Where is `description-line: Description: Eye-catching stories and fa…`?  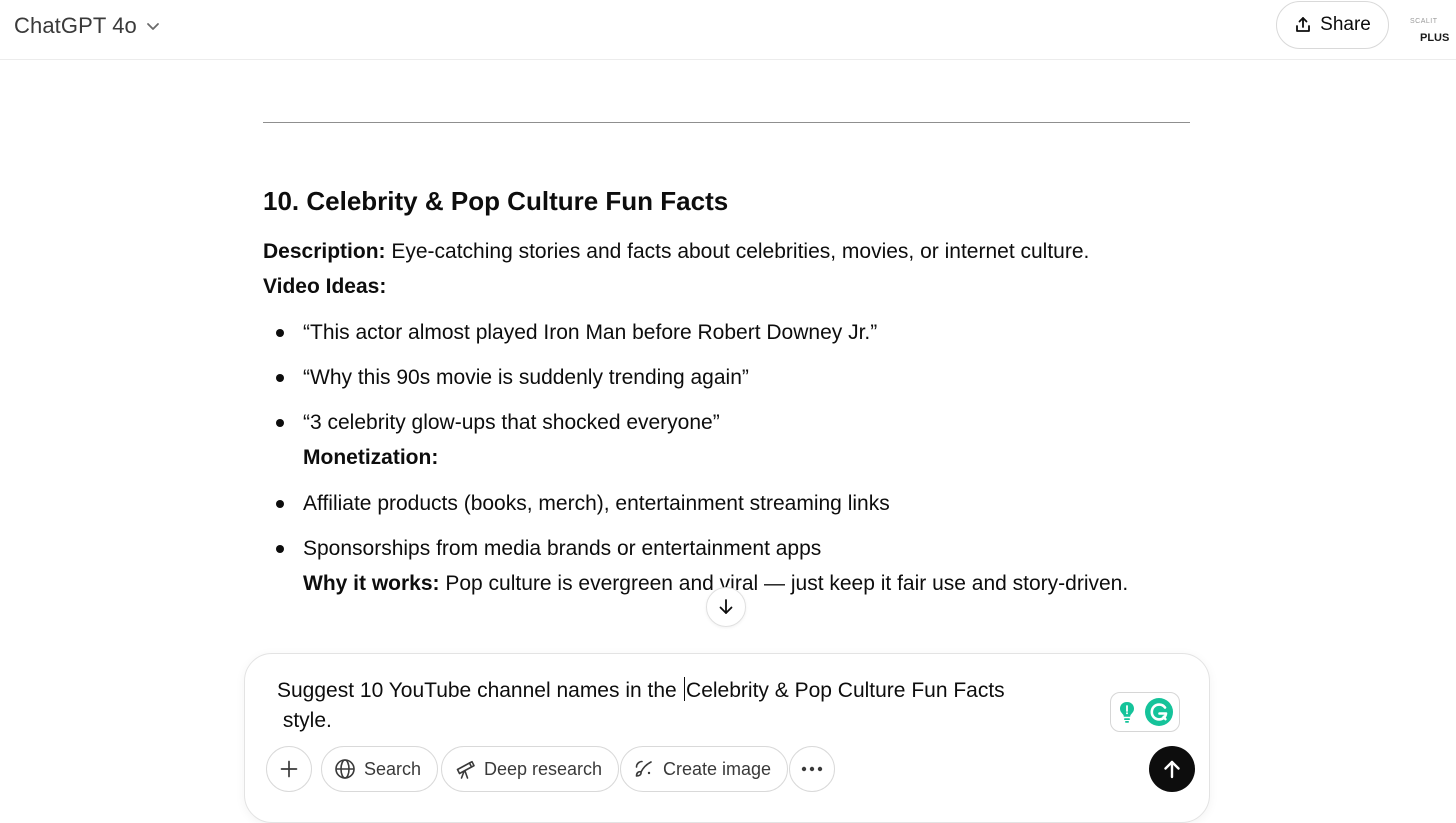
description-line: Description: Eye-catching stories and fa… is located at coordinates (676, 252).